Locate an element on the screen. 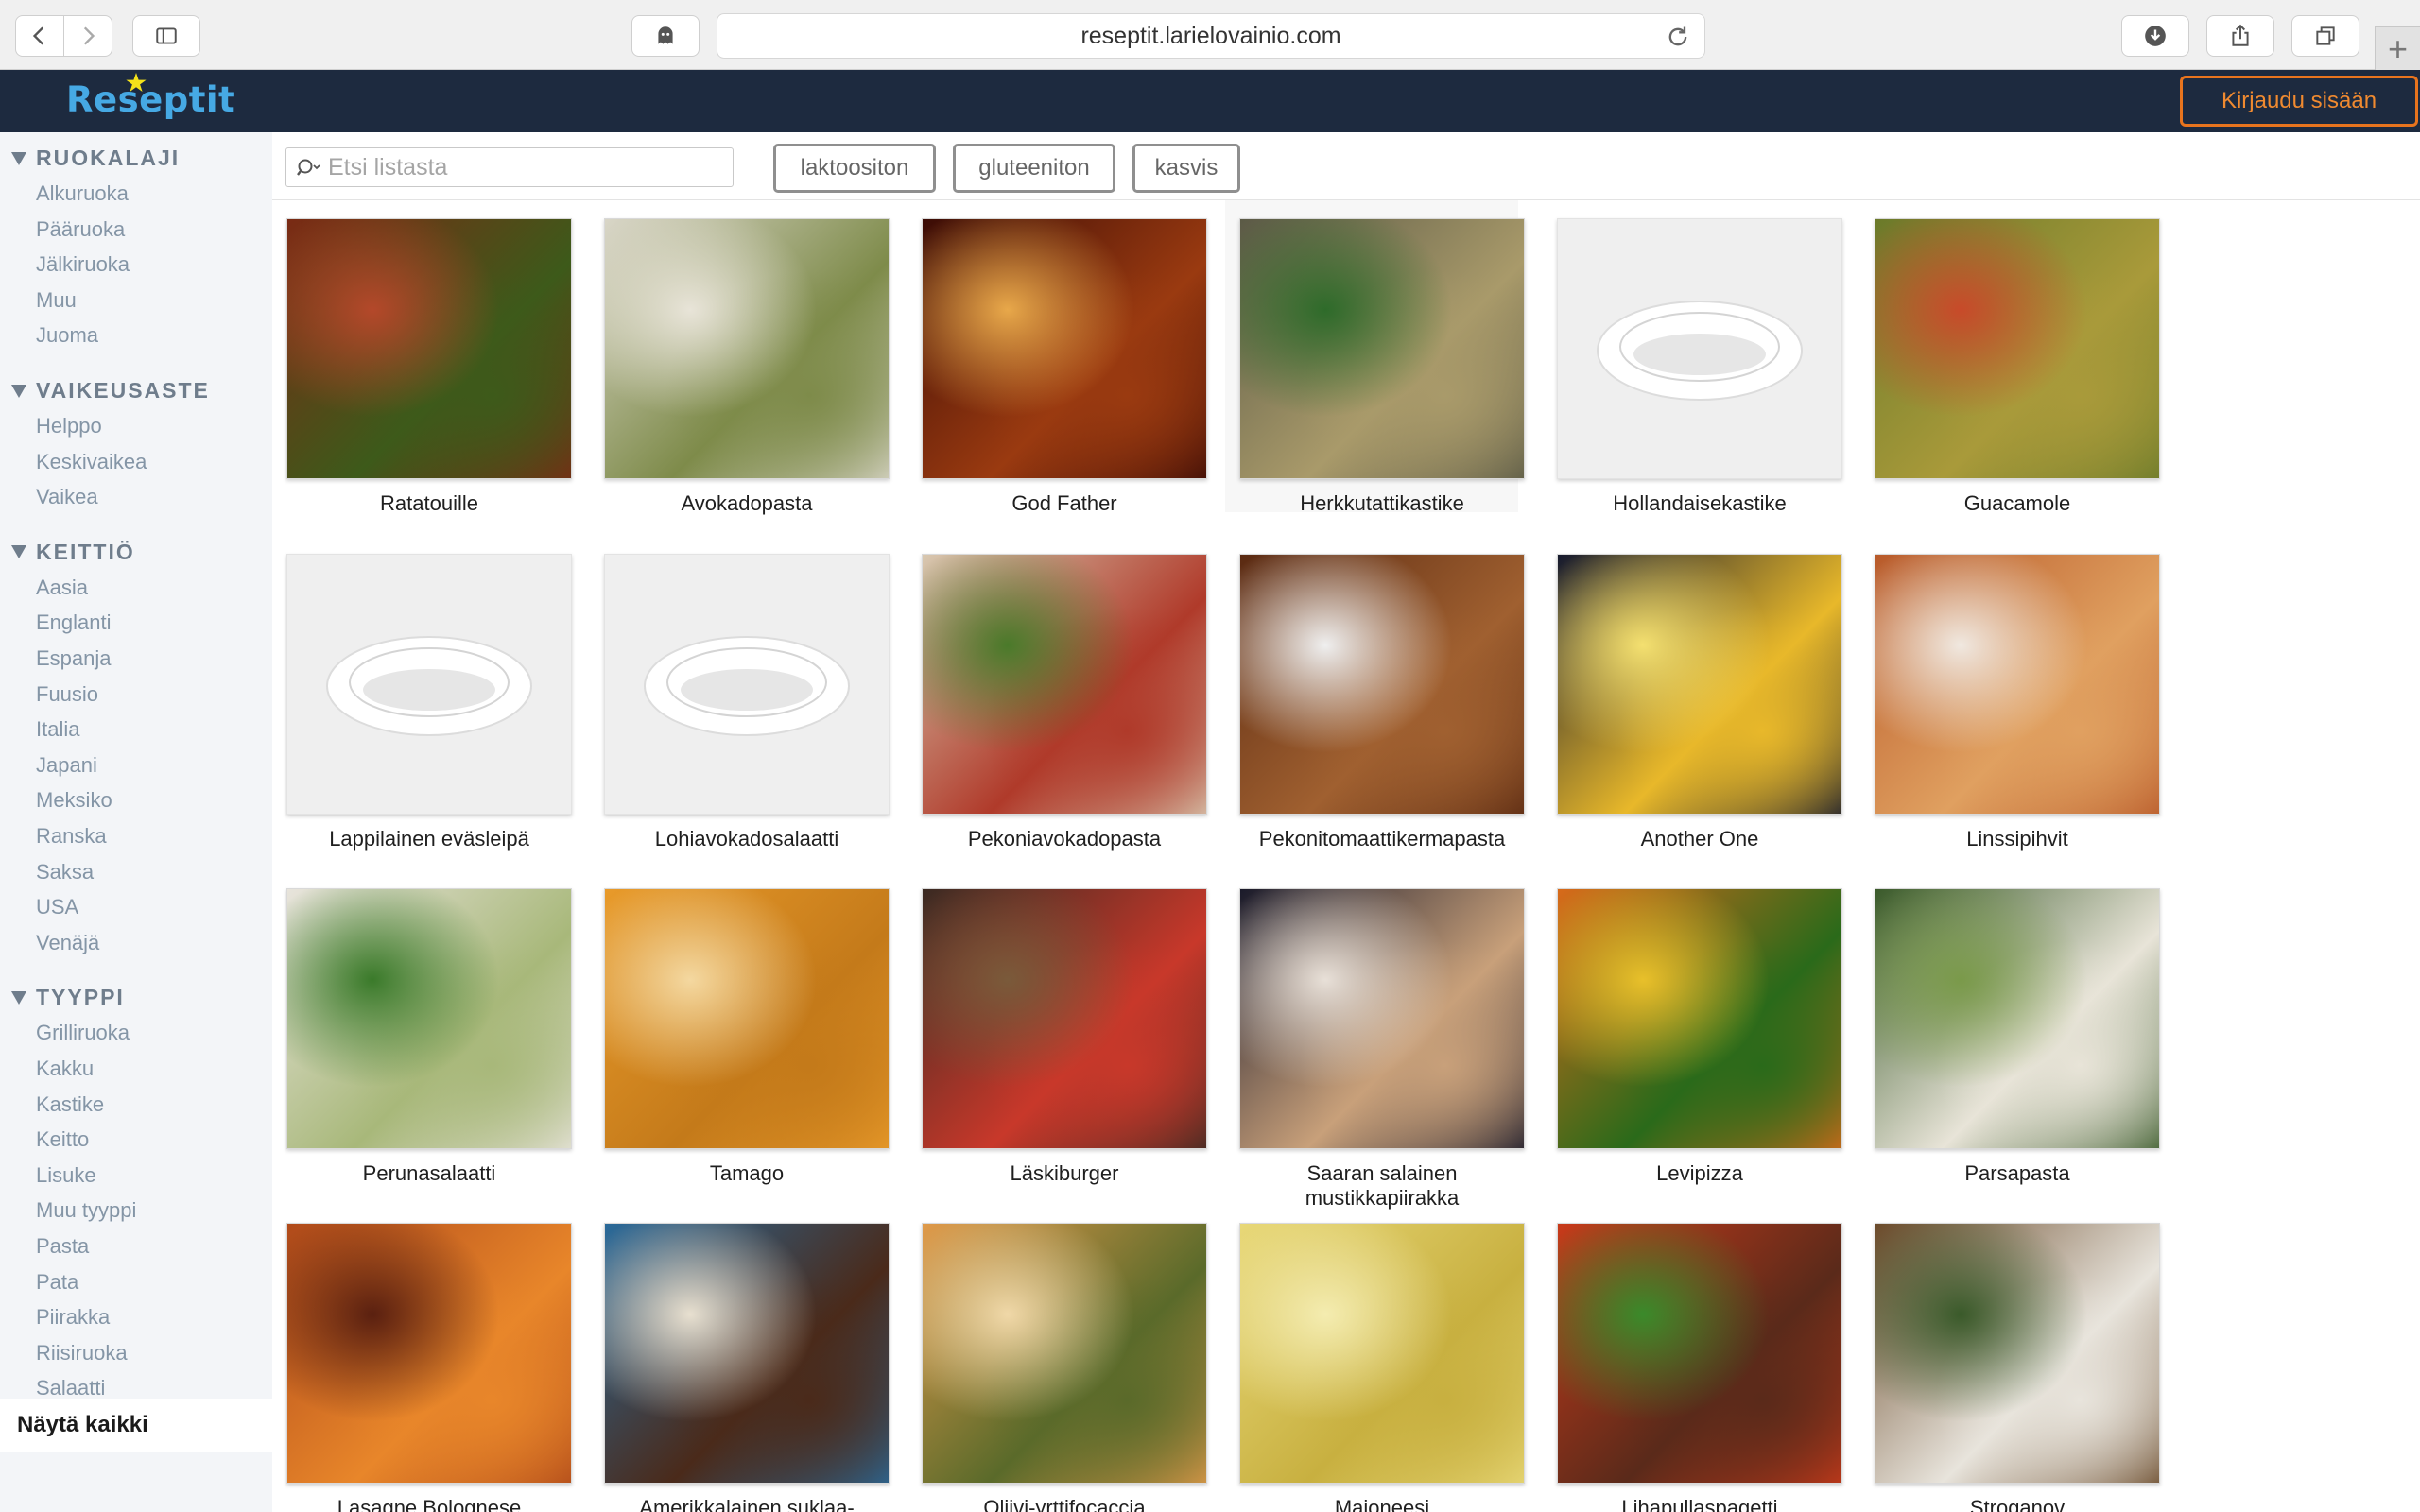  recipe-card: Linssipihvit is located at coordinates (2010, 693).